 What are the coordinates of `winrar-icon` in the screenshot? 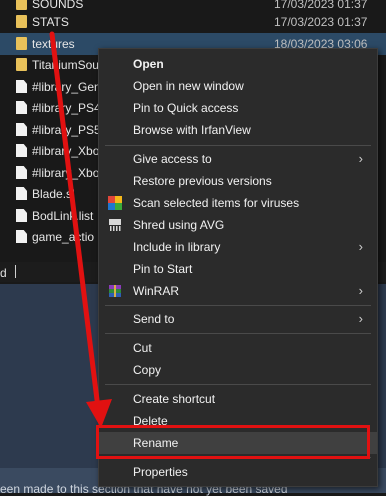 It's located at (115, 291).